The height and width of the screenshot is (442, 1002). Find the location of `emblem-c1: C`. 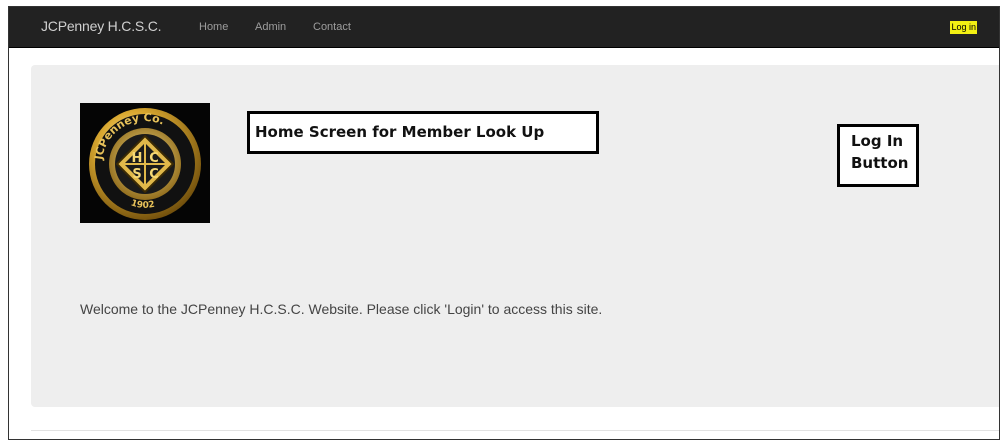

emblem-c1: C is located at coordinates (154, 158).